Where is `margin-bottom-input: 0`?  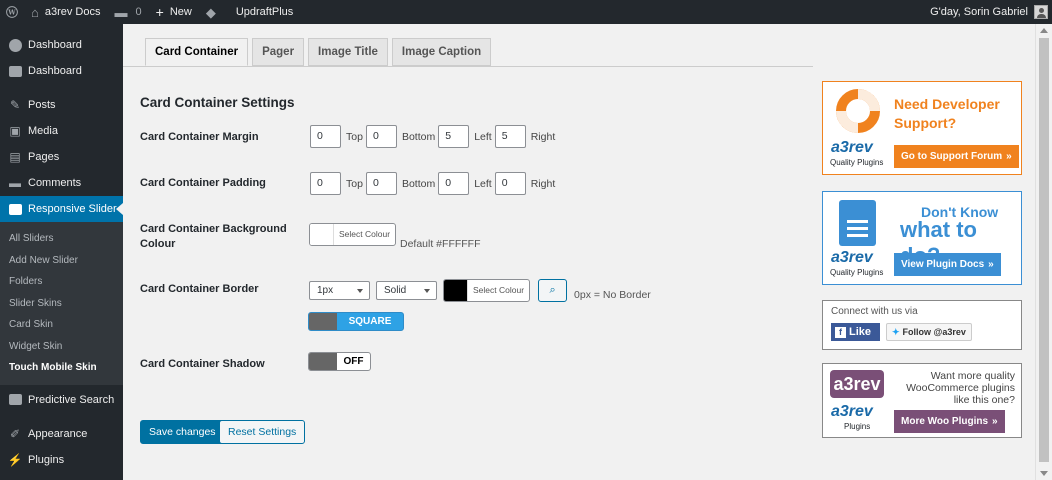
margin-bottom-input: 0 is located at coordinates (381, 136).